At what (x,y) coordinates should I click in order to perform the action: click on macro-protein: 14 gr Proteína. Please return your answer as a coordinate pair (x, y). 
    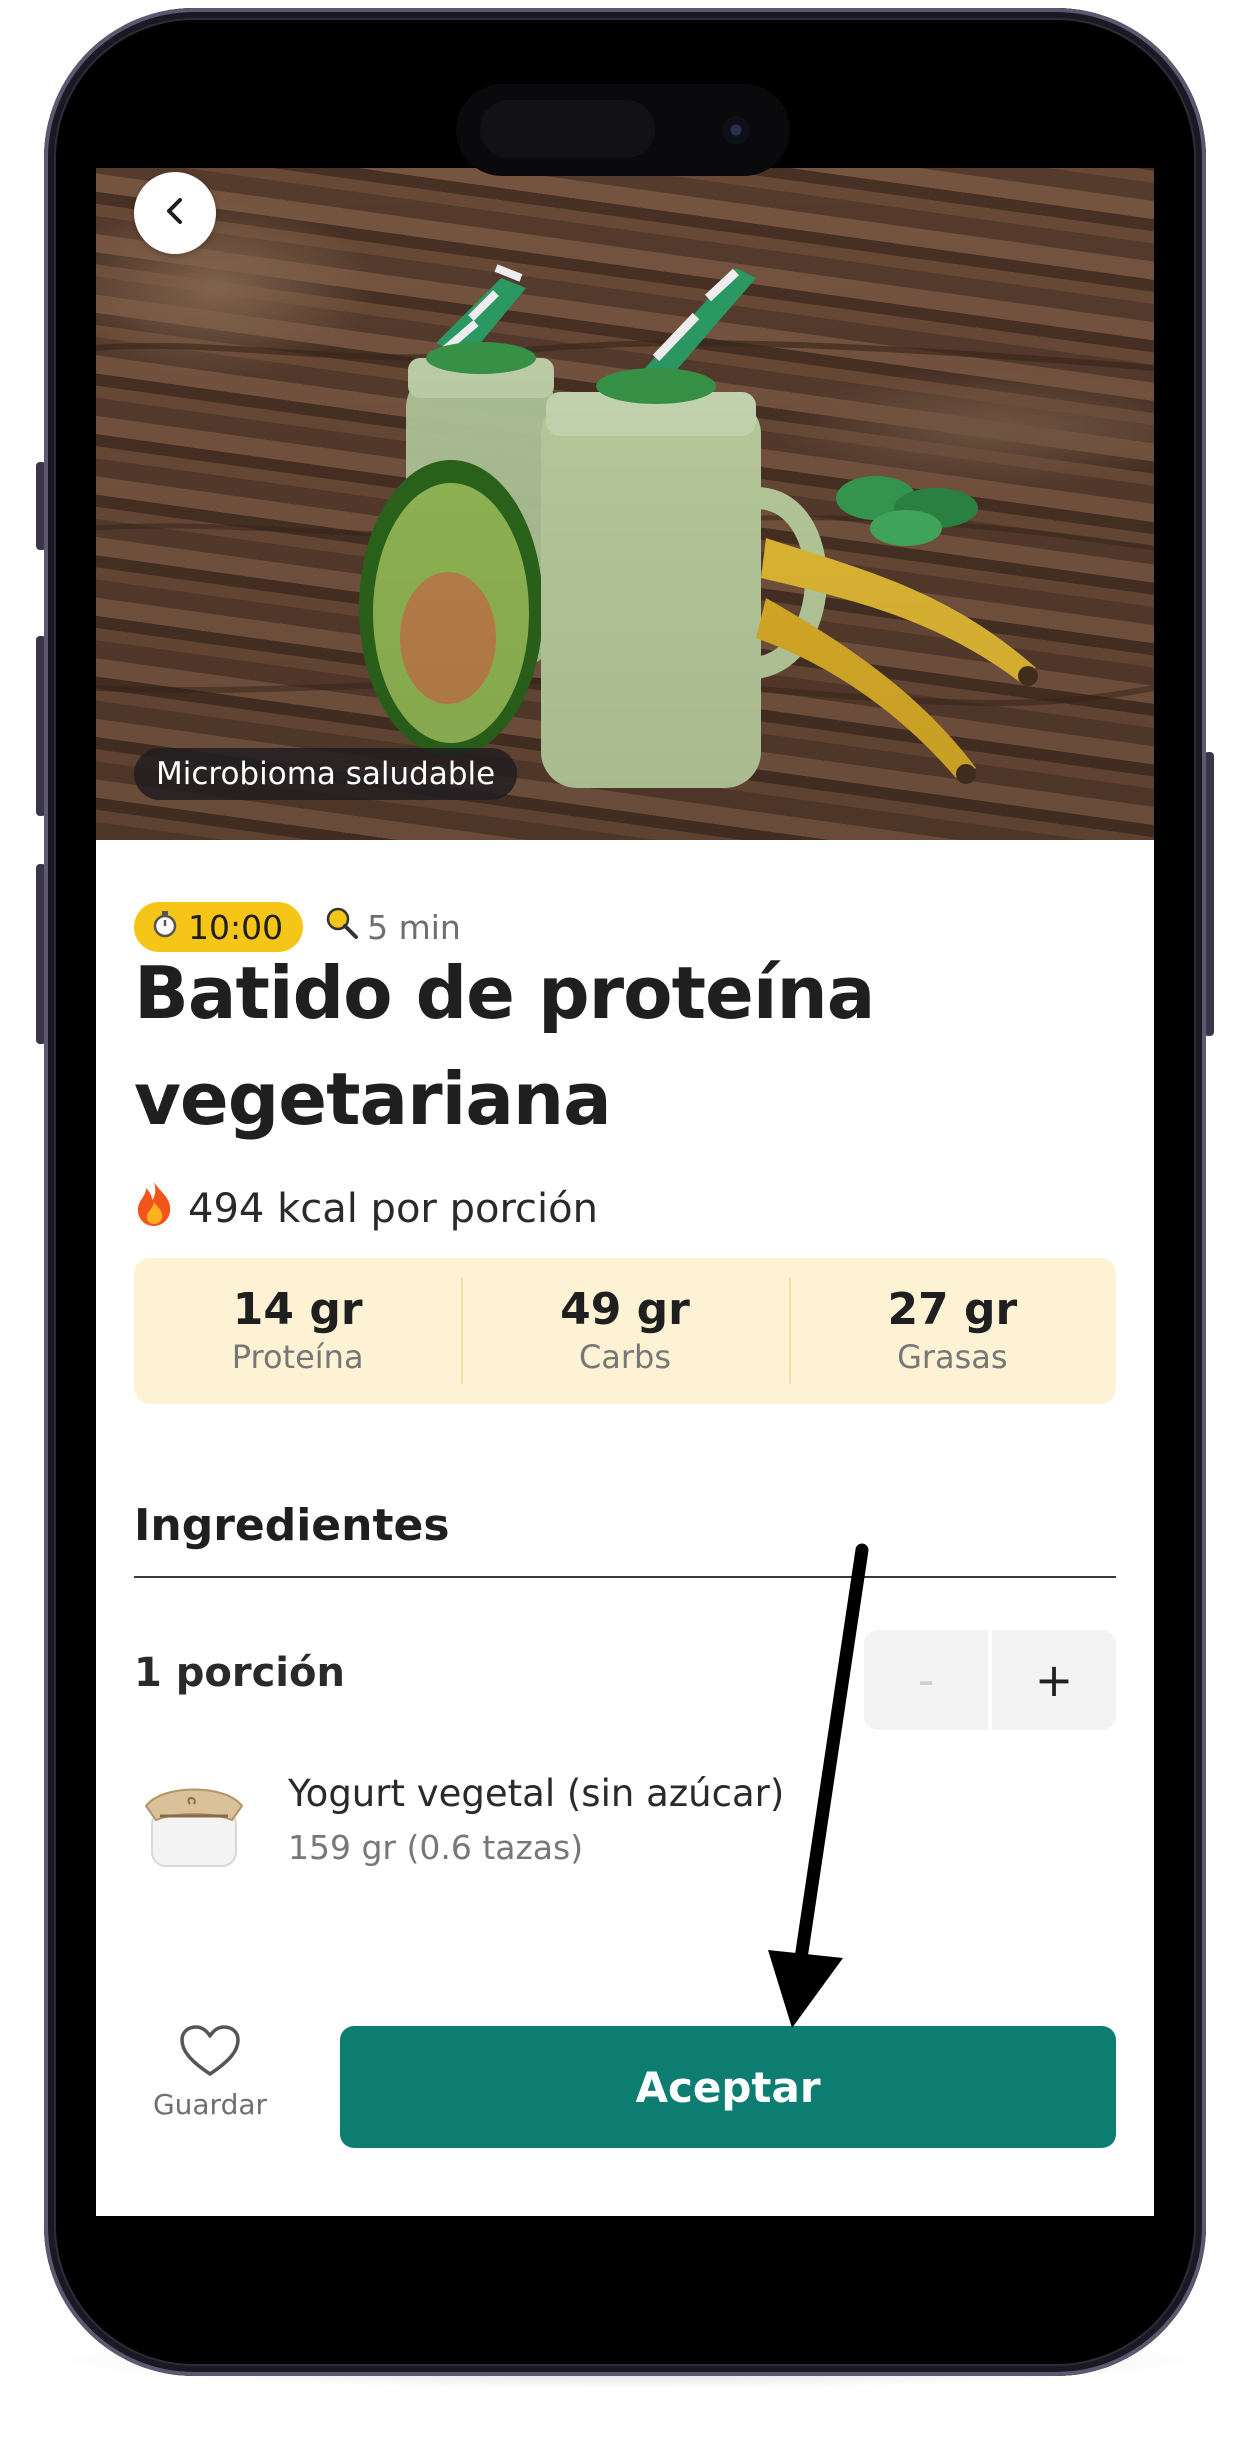
    Looking at the image, I should click on (297, 1331).